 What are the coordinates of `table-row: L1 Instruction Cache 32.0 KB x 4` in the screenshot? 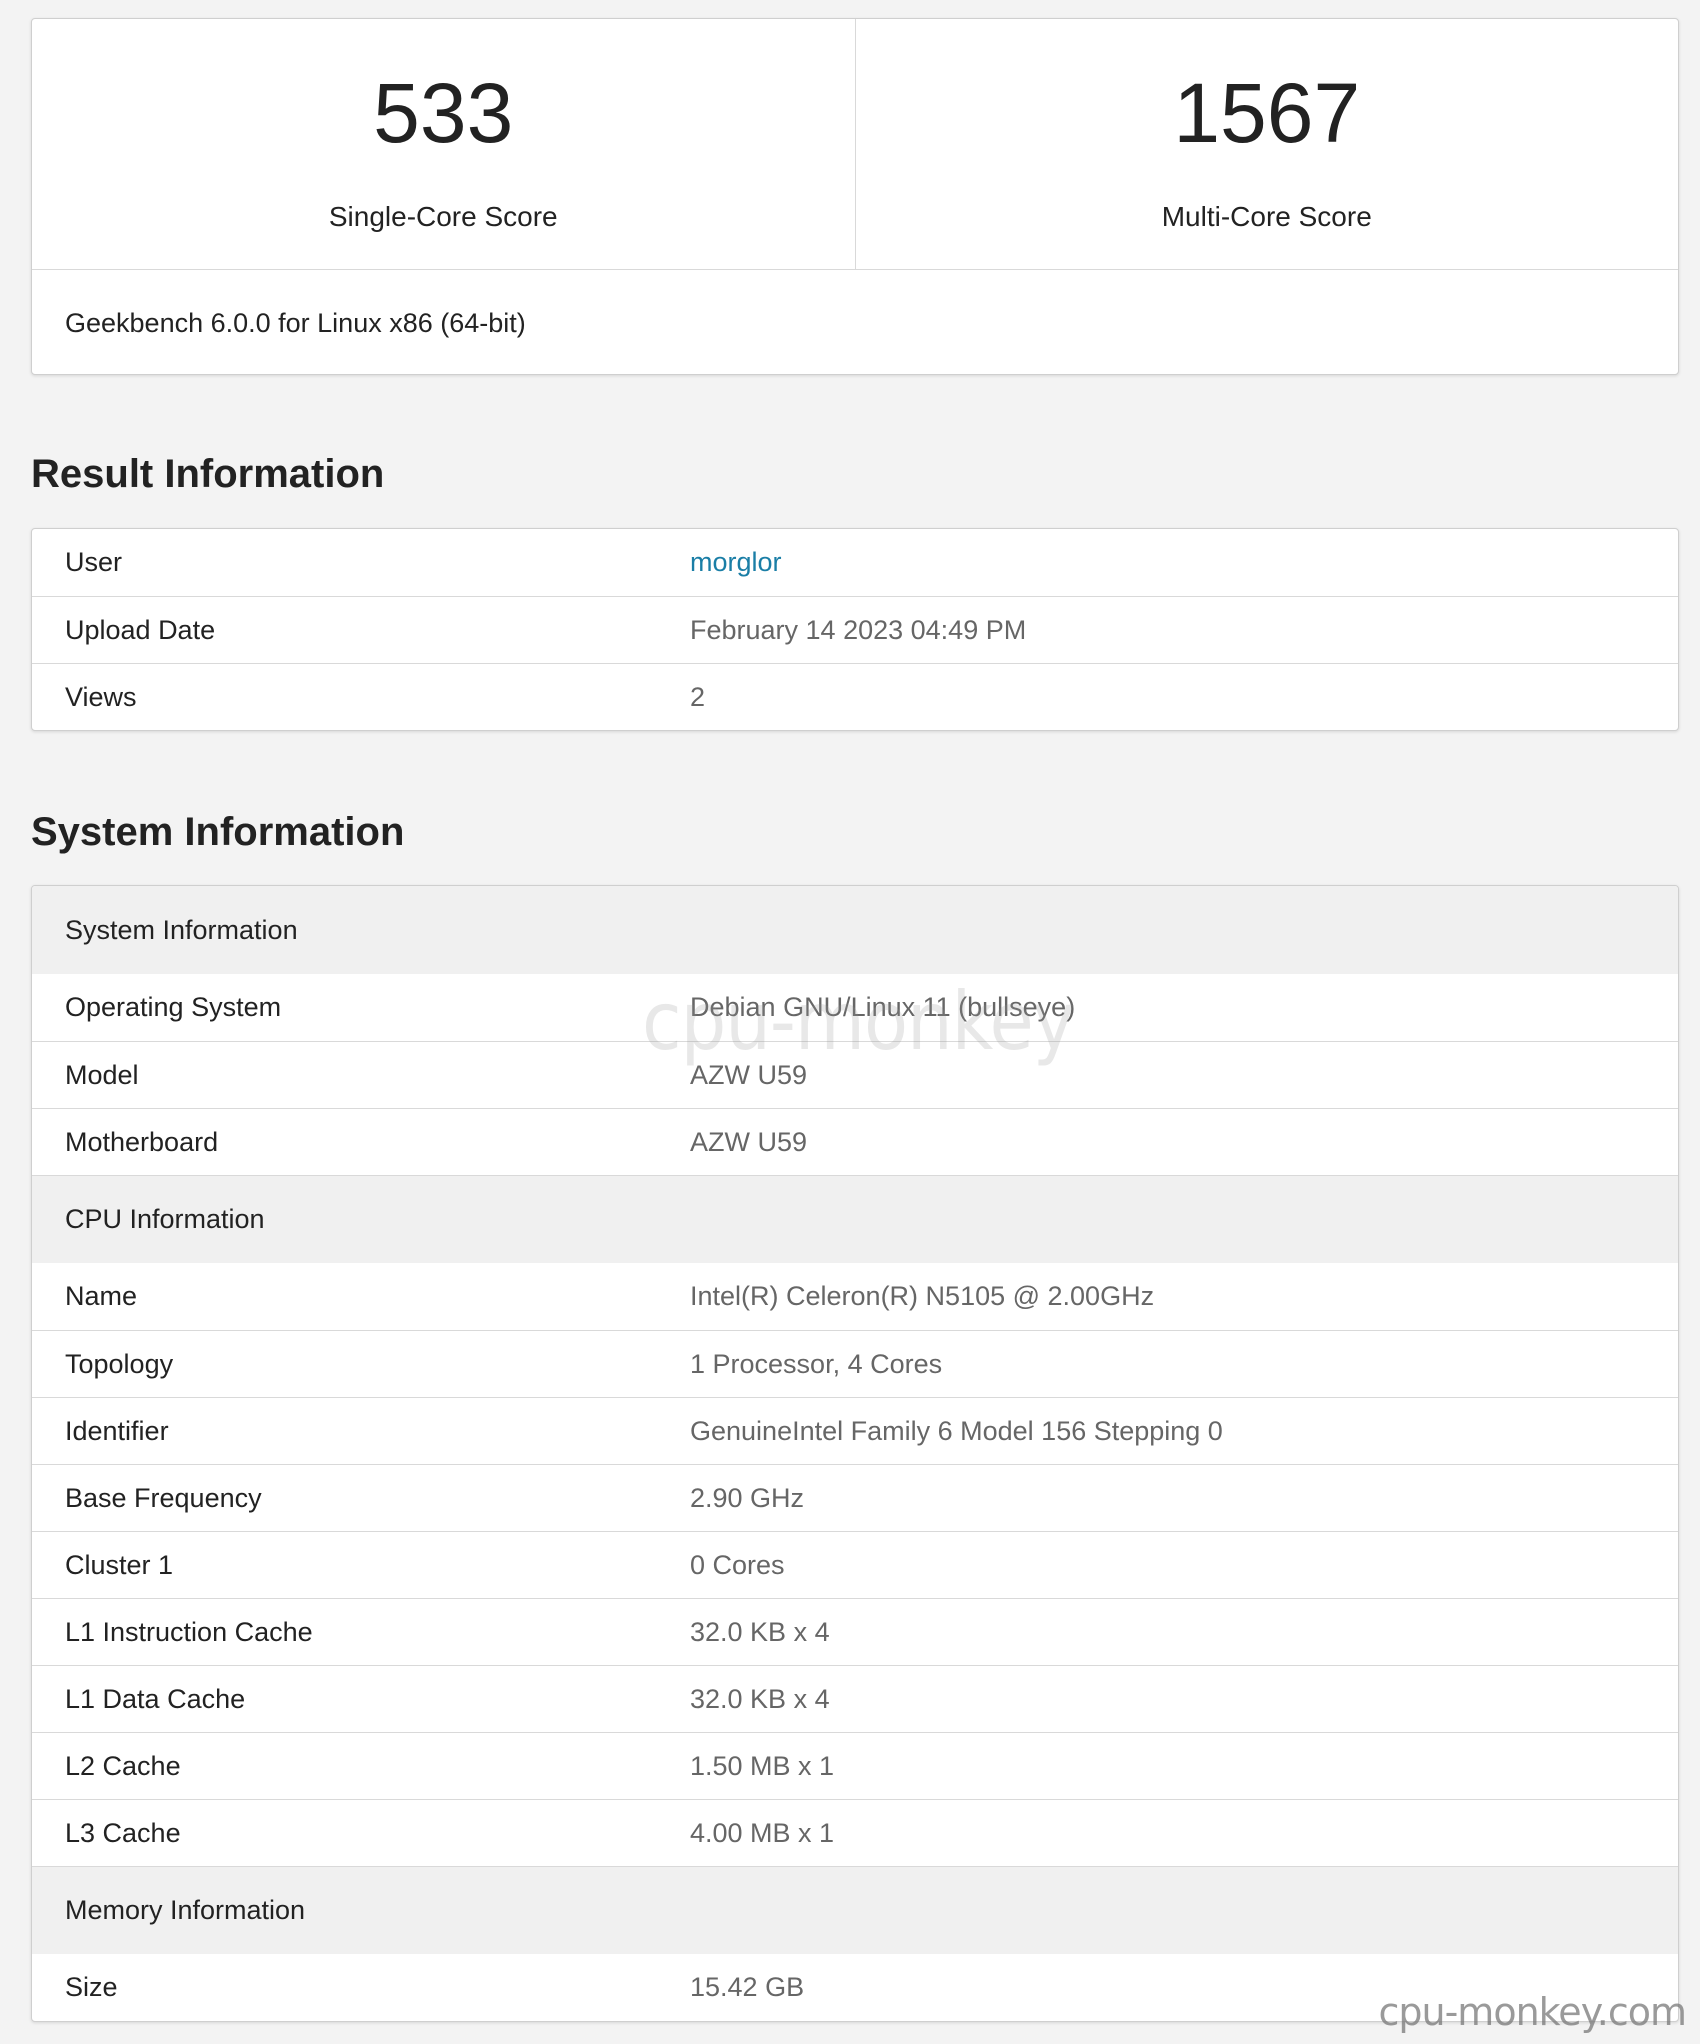 It's located at (855, 1631).